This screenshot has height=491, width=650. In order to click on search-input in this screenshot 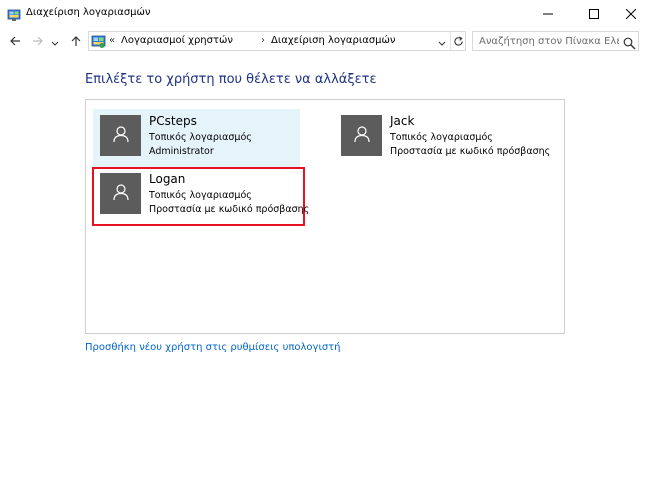, I will do `click(549, 41)`.